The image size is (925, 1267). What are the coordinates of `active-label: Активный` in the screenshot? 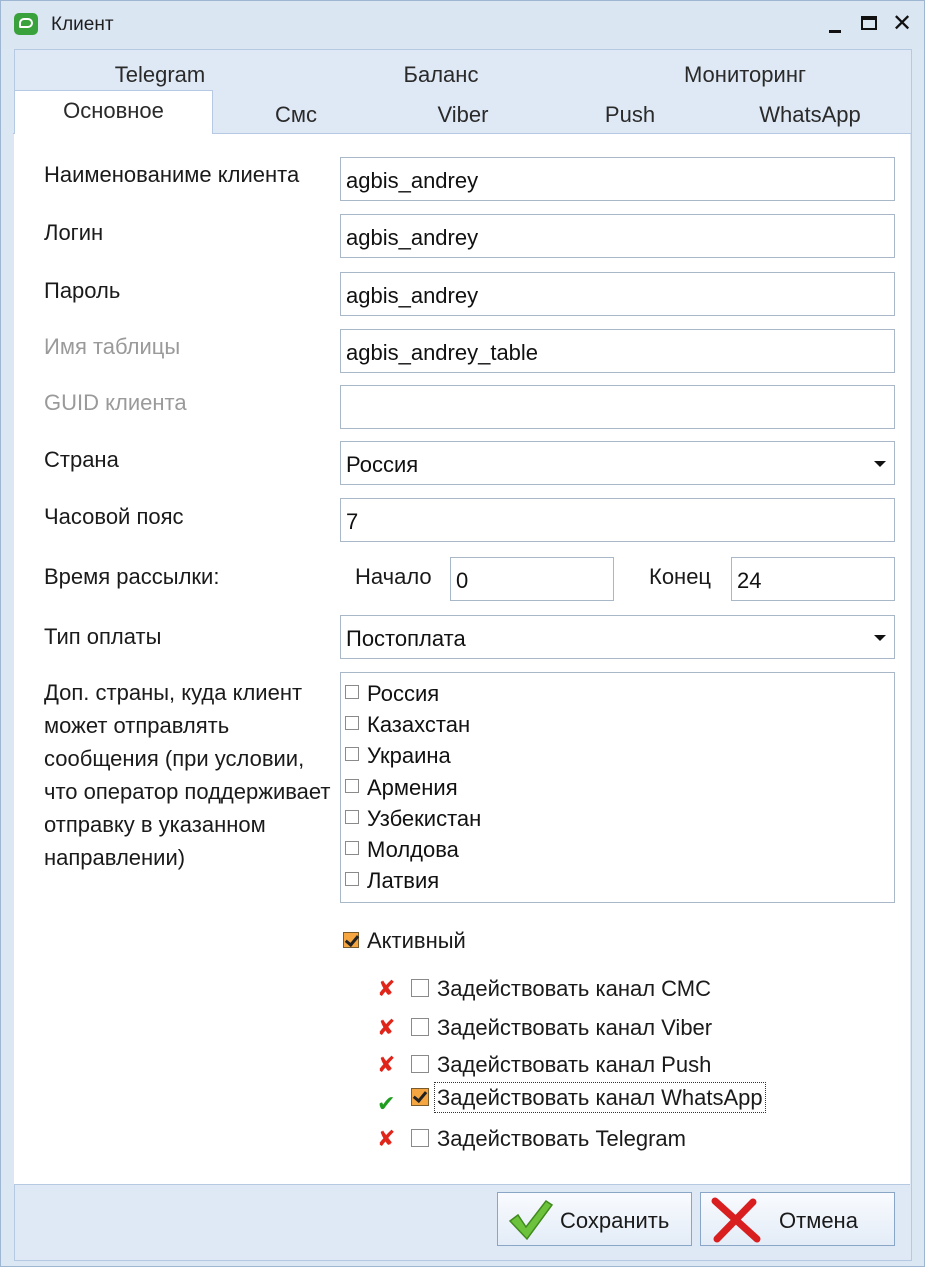 It's located at (416, 940).